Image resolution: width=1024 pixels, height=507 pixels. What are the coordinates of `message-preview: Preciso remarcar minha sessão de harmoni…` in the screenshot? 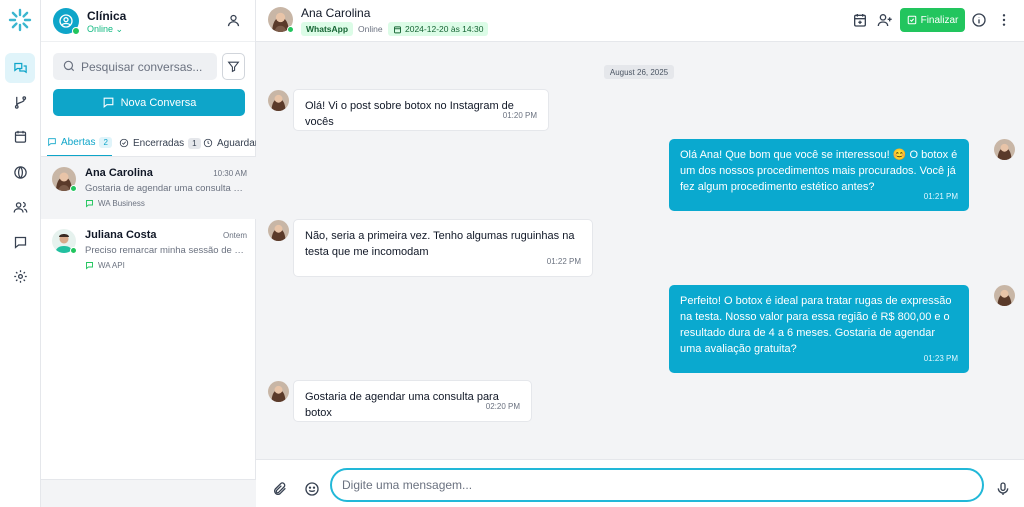 It's located at (165, 250).